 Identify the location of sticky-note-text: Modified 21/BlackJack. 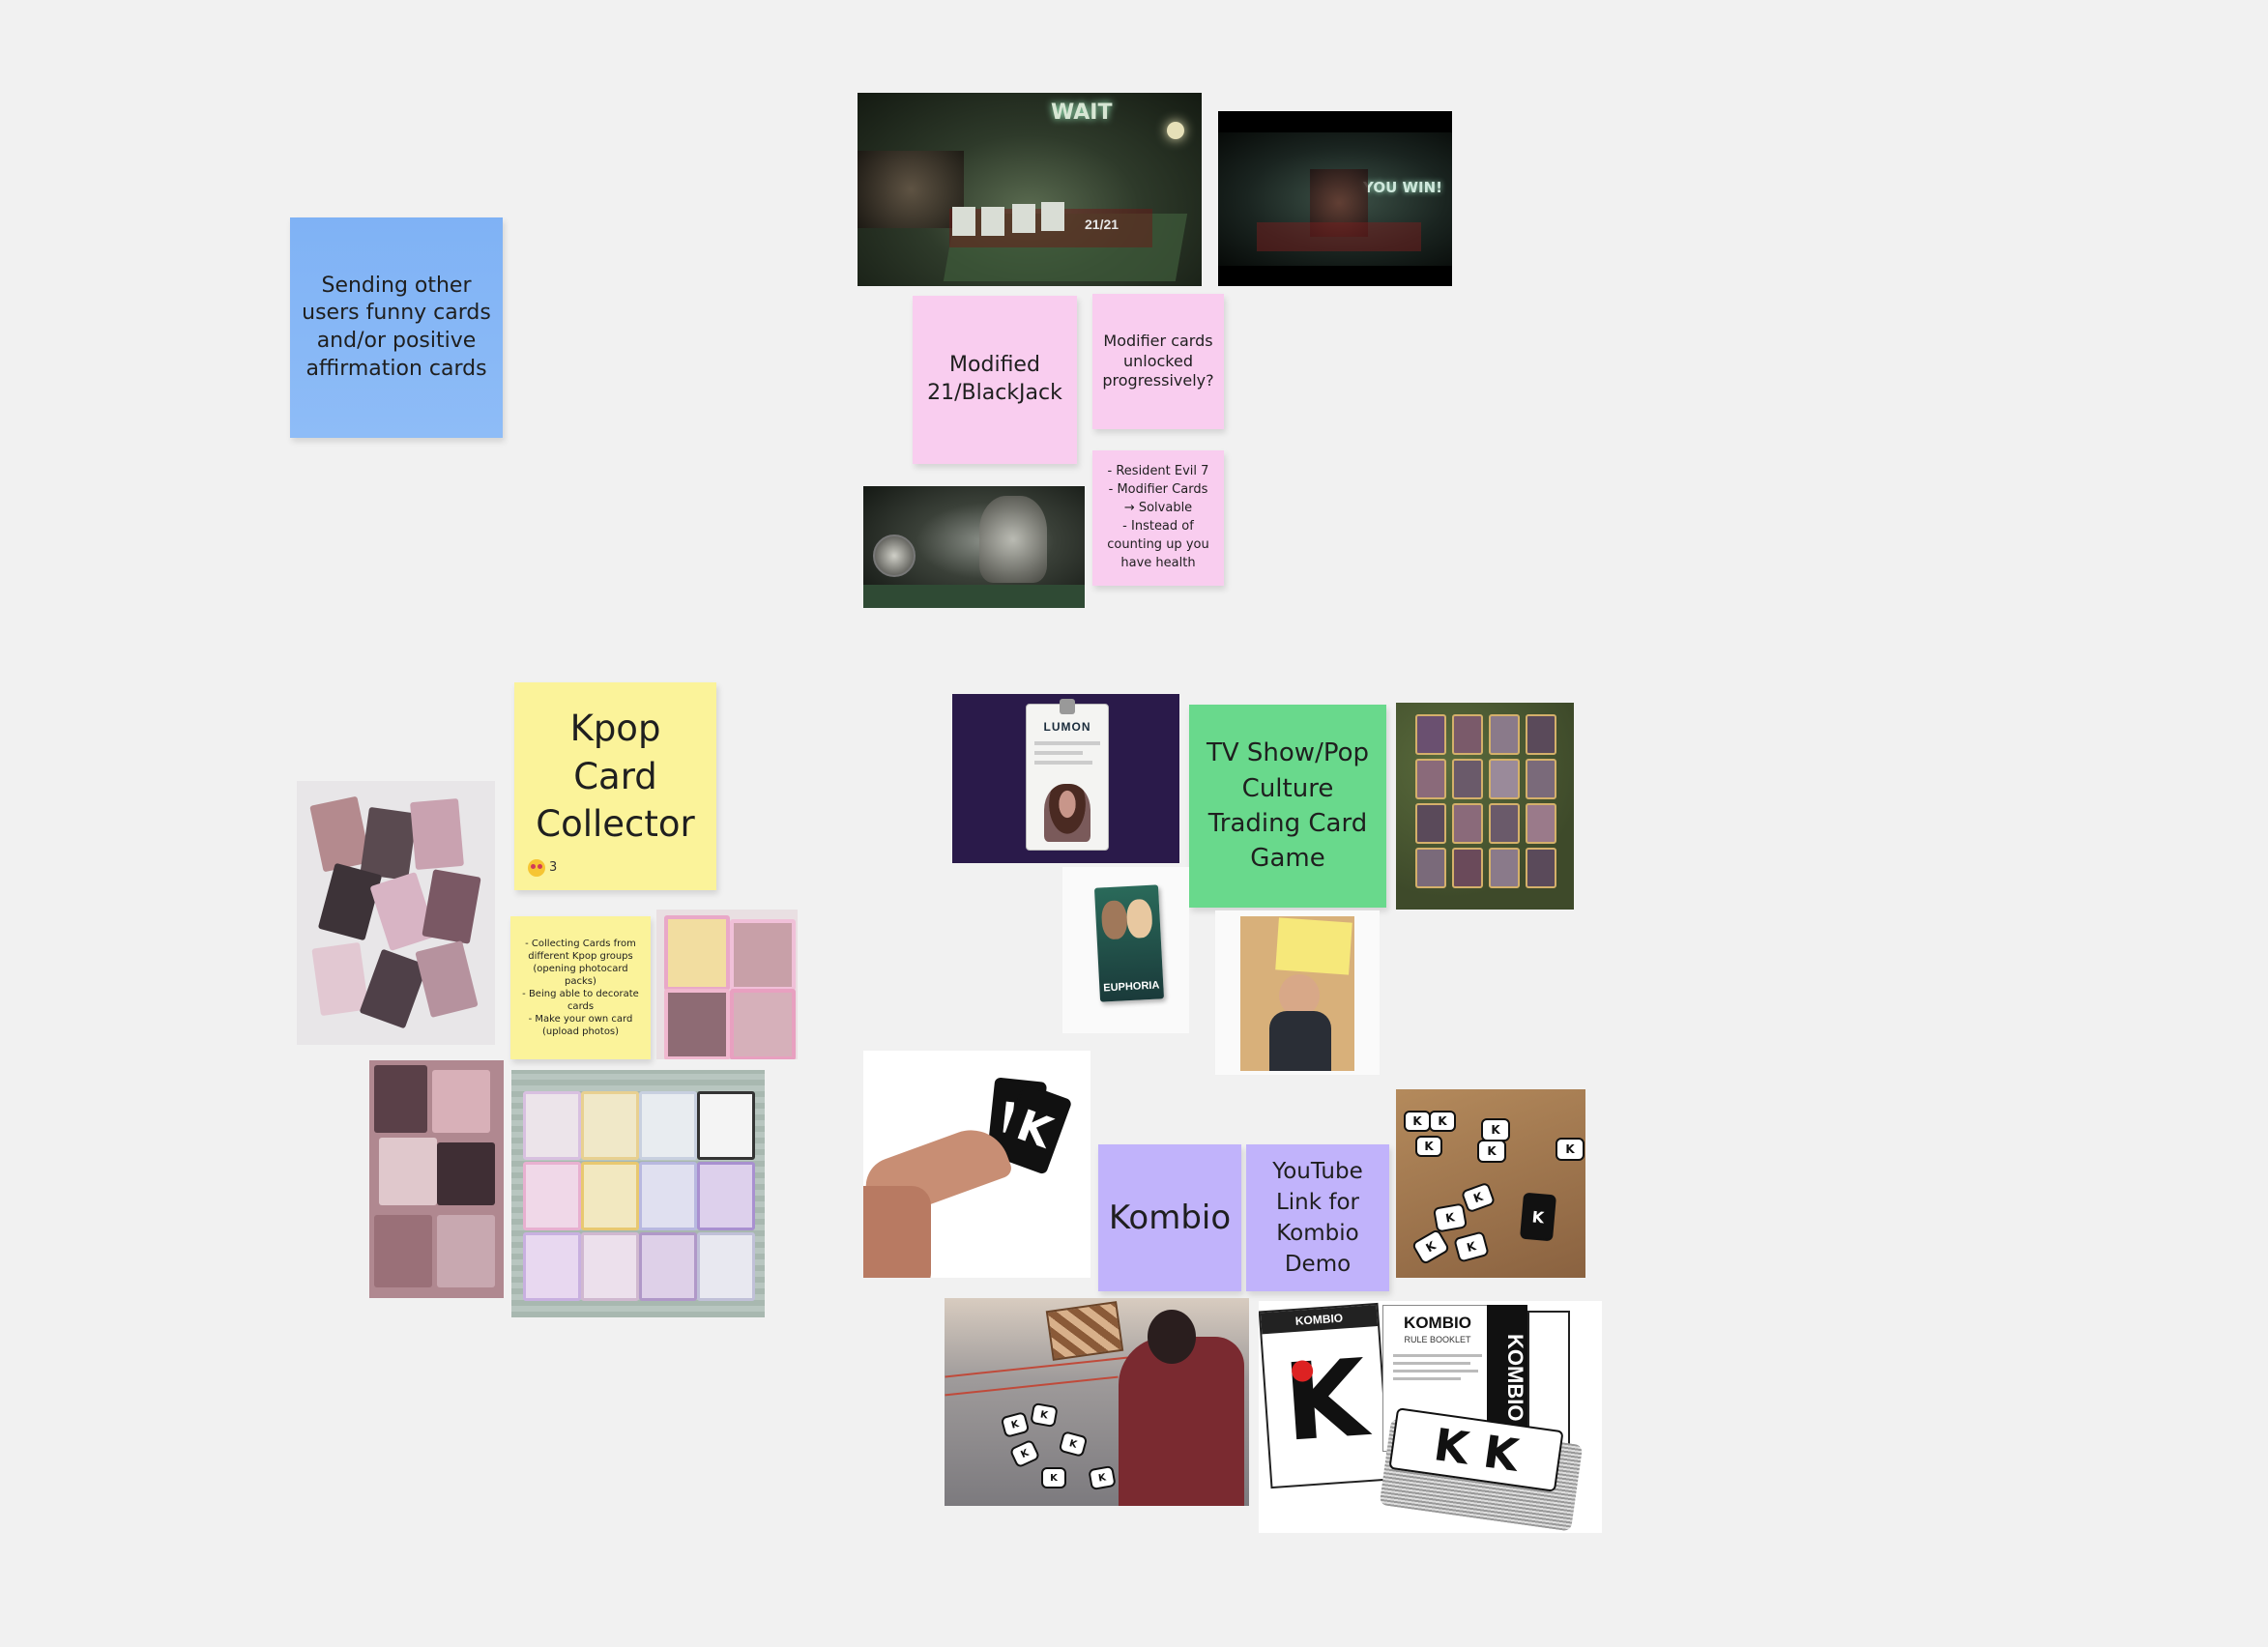
(994, 379).